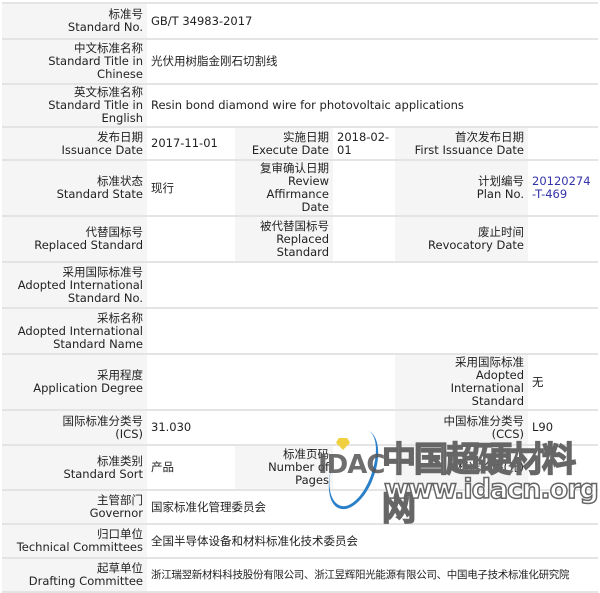  What do you see at coordinates (271, 382) in the screenshot?
I see `value-application-degree` at bounding box center [271, 382].